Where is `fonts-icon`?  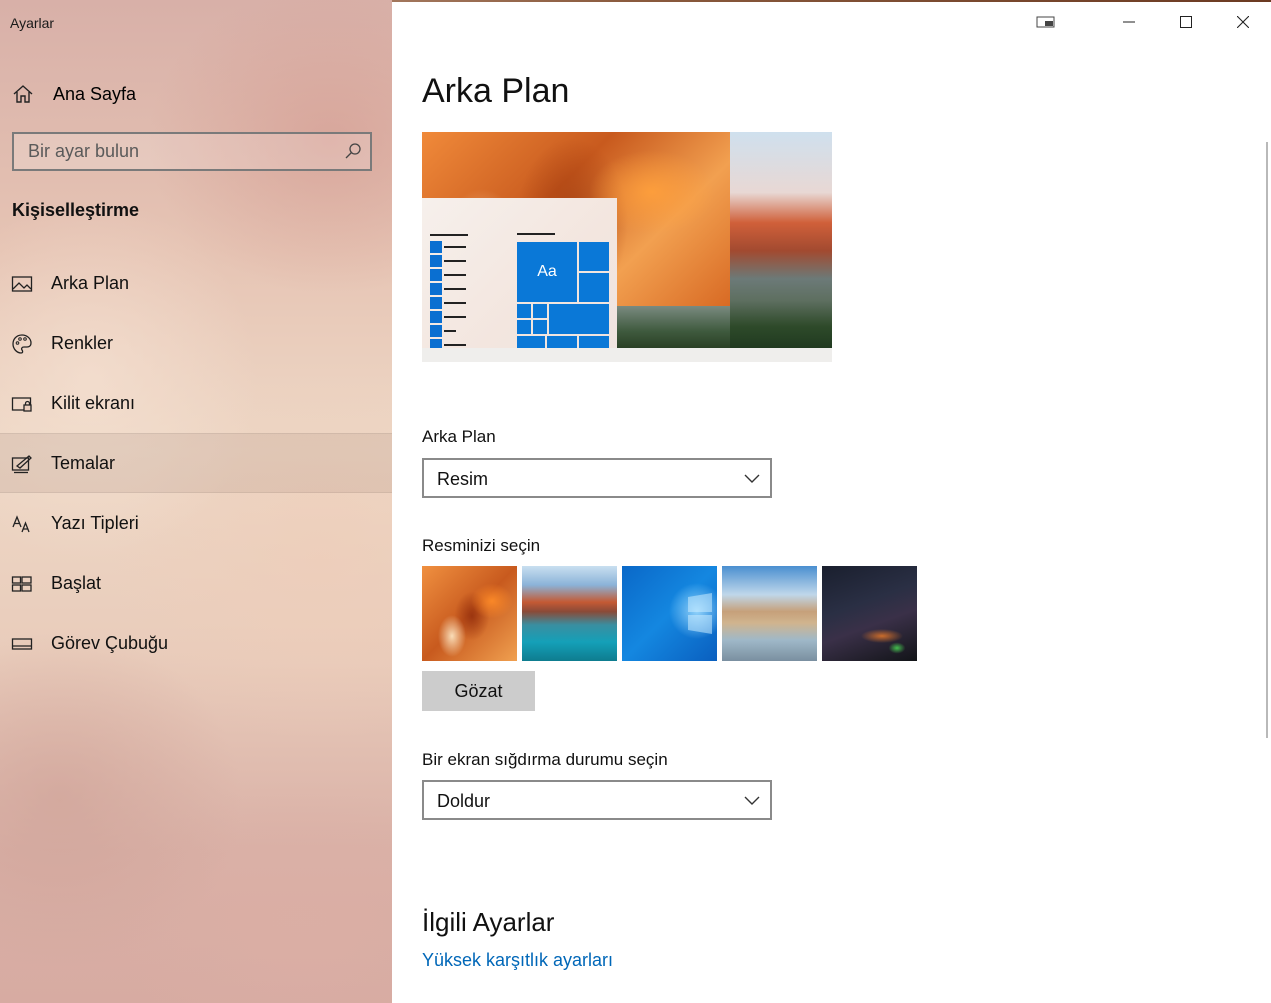
fonts-icon is located at coordinates (21, 524).